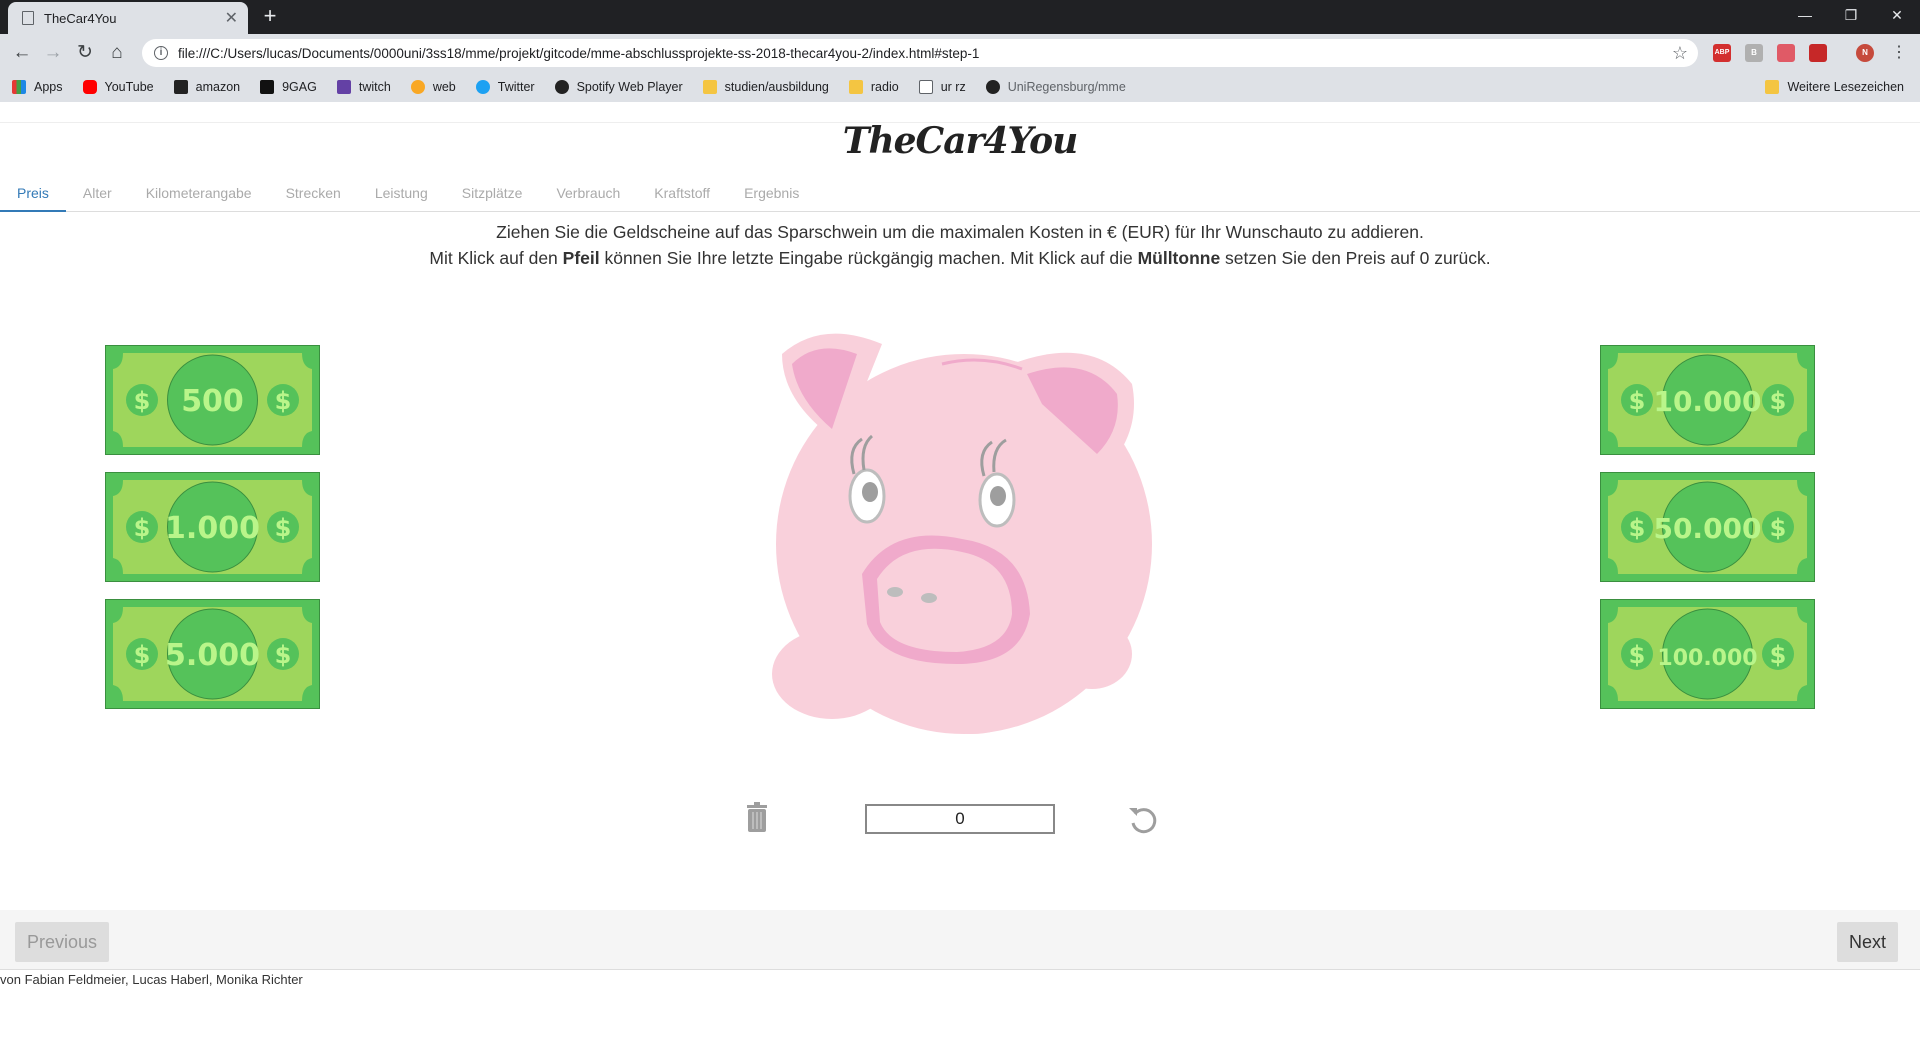  What do you see at coordinates (588, 195) in the screenshot?
I see `tab-verbrauch: Verbrauch` at bounding box center [588, 195].